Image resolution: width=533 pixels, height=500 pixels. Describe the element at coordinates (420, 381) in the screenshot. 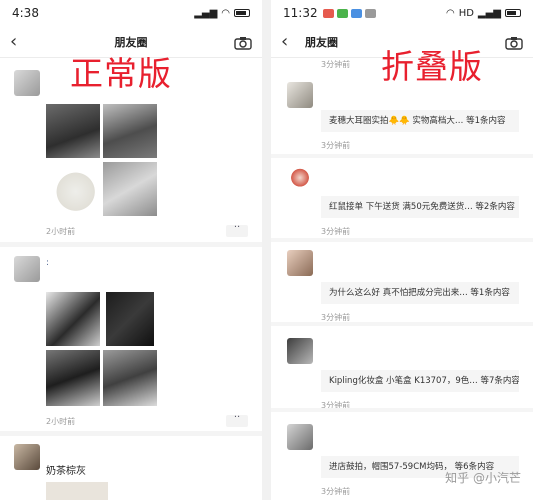

I see `folded-post-summary: Kipling化妆盒 小笔盒 K13707，9色… 等7条内容` at that location.